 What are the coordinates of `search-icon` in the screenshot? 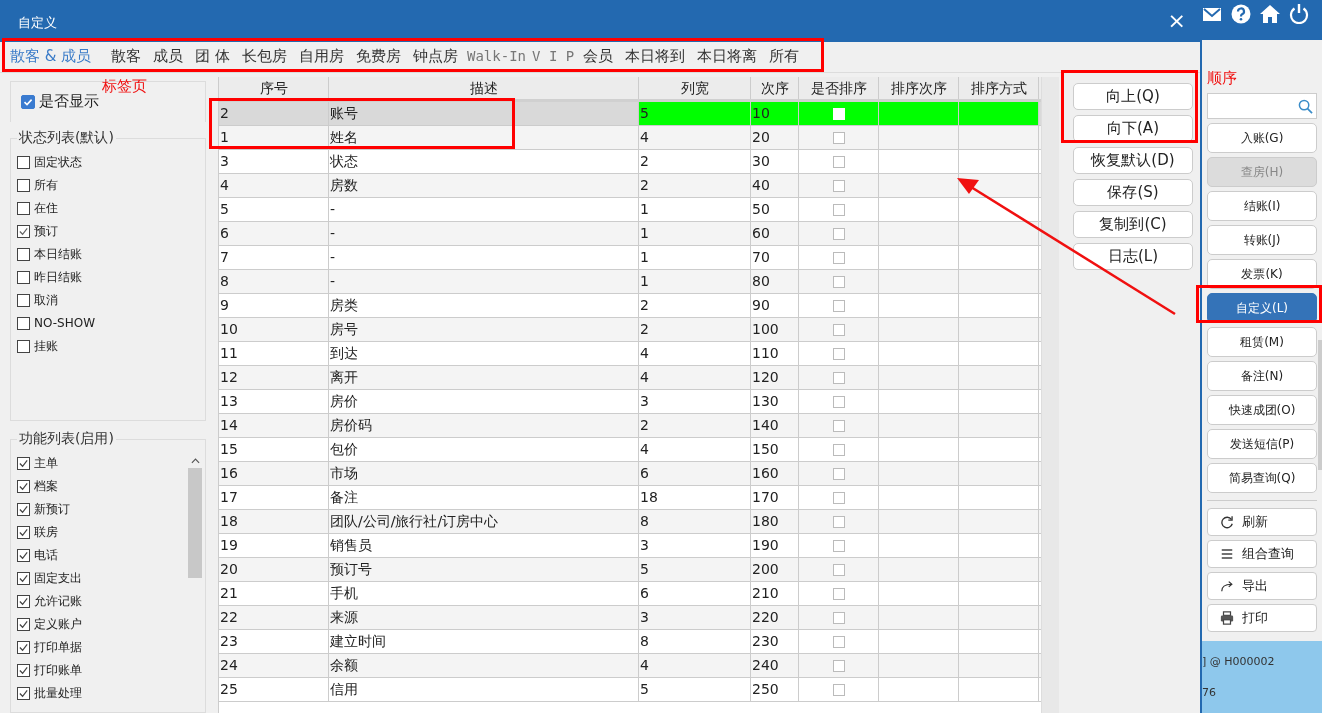 It's located at (1305, 106).